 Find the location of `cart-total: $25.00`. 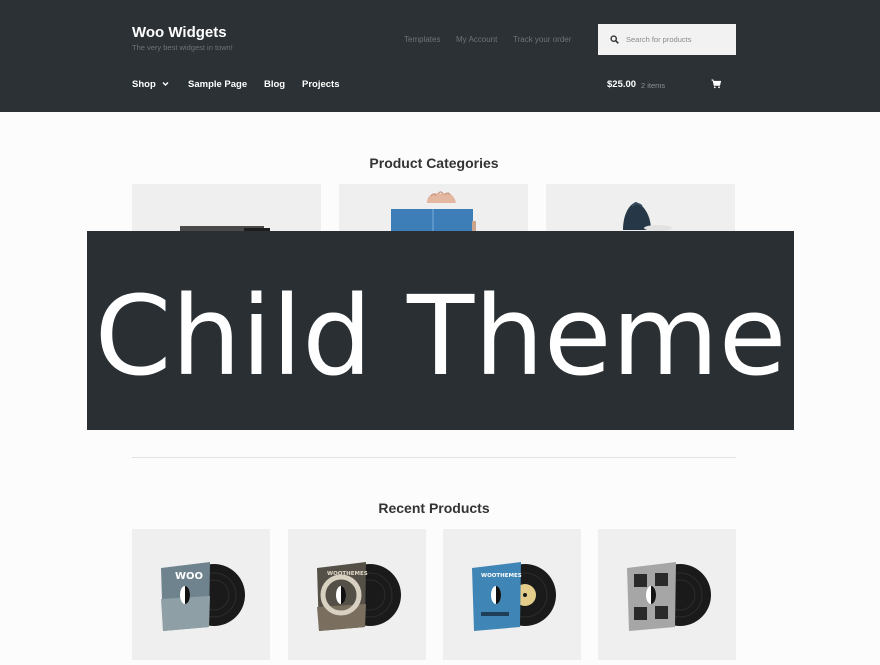

cart-total: $25.00 is located at coordinates (621, 84).